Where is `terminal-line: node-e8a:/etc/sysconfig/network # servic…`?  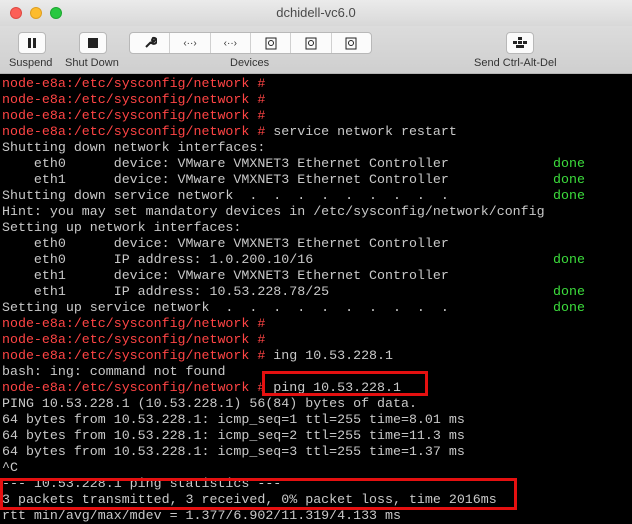 terminal-line: node-e8a:/etc/sysconfig/network # servic… is located at coordinates (229, 132).